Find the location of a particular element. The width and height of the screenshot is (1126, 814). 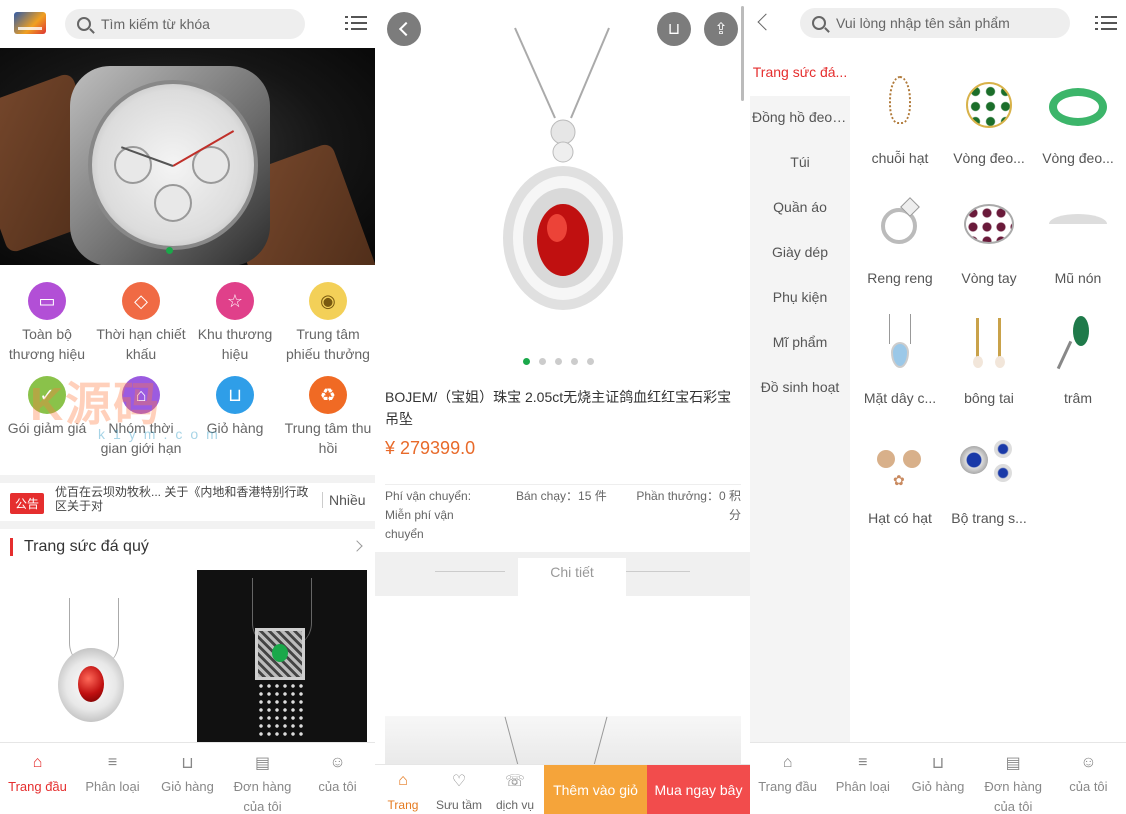

banner-carousel is located at coordinates (187, 156).